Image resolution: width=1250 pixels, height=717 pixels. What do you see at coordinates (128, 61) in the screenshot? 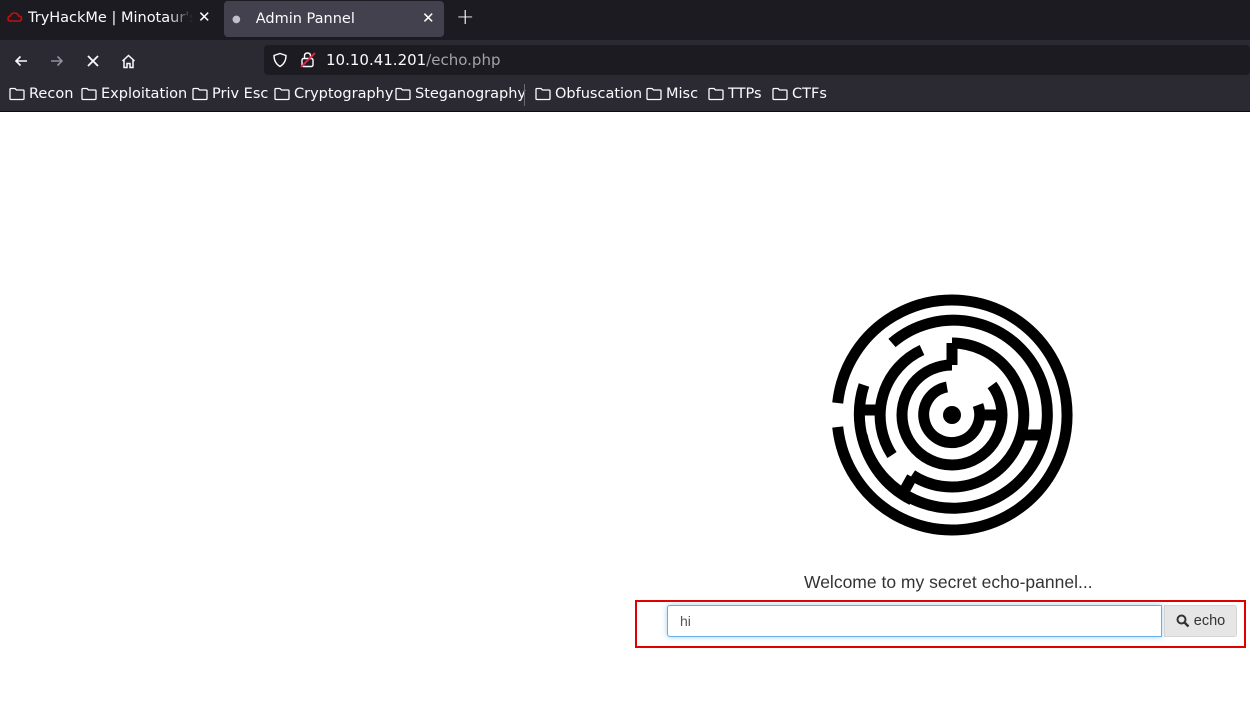
I see `home-icon` at bounding box center [128, 61].